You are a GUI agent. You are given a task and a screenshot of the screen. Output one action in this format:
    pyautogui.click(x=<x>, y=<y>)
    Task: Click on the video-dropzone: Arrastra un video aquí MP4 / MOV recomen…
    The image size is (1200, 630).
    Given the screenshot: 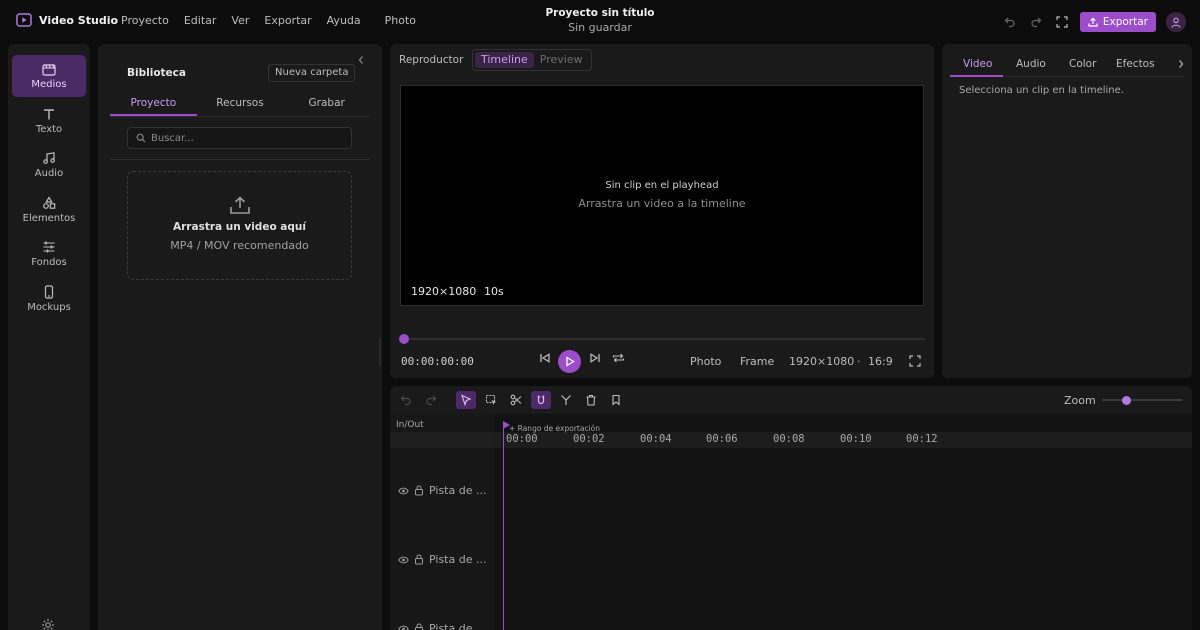 What is the action you would take?
    pyautogui.click(x=239, y=225)
    